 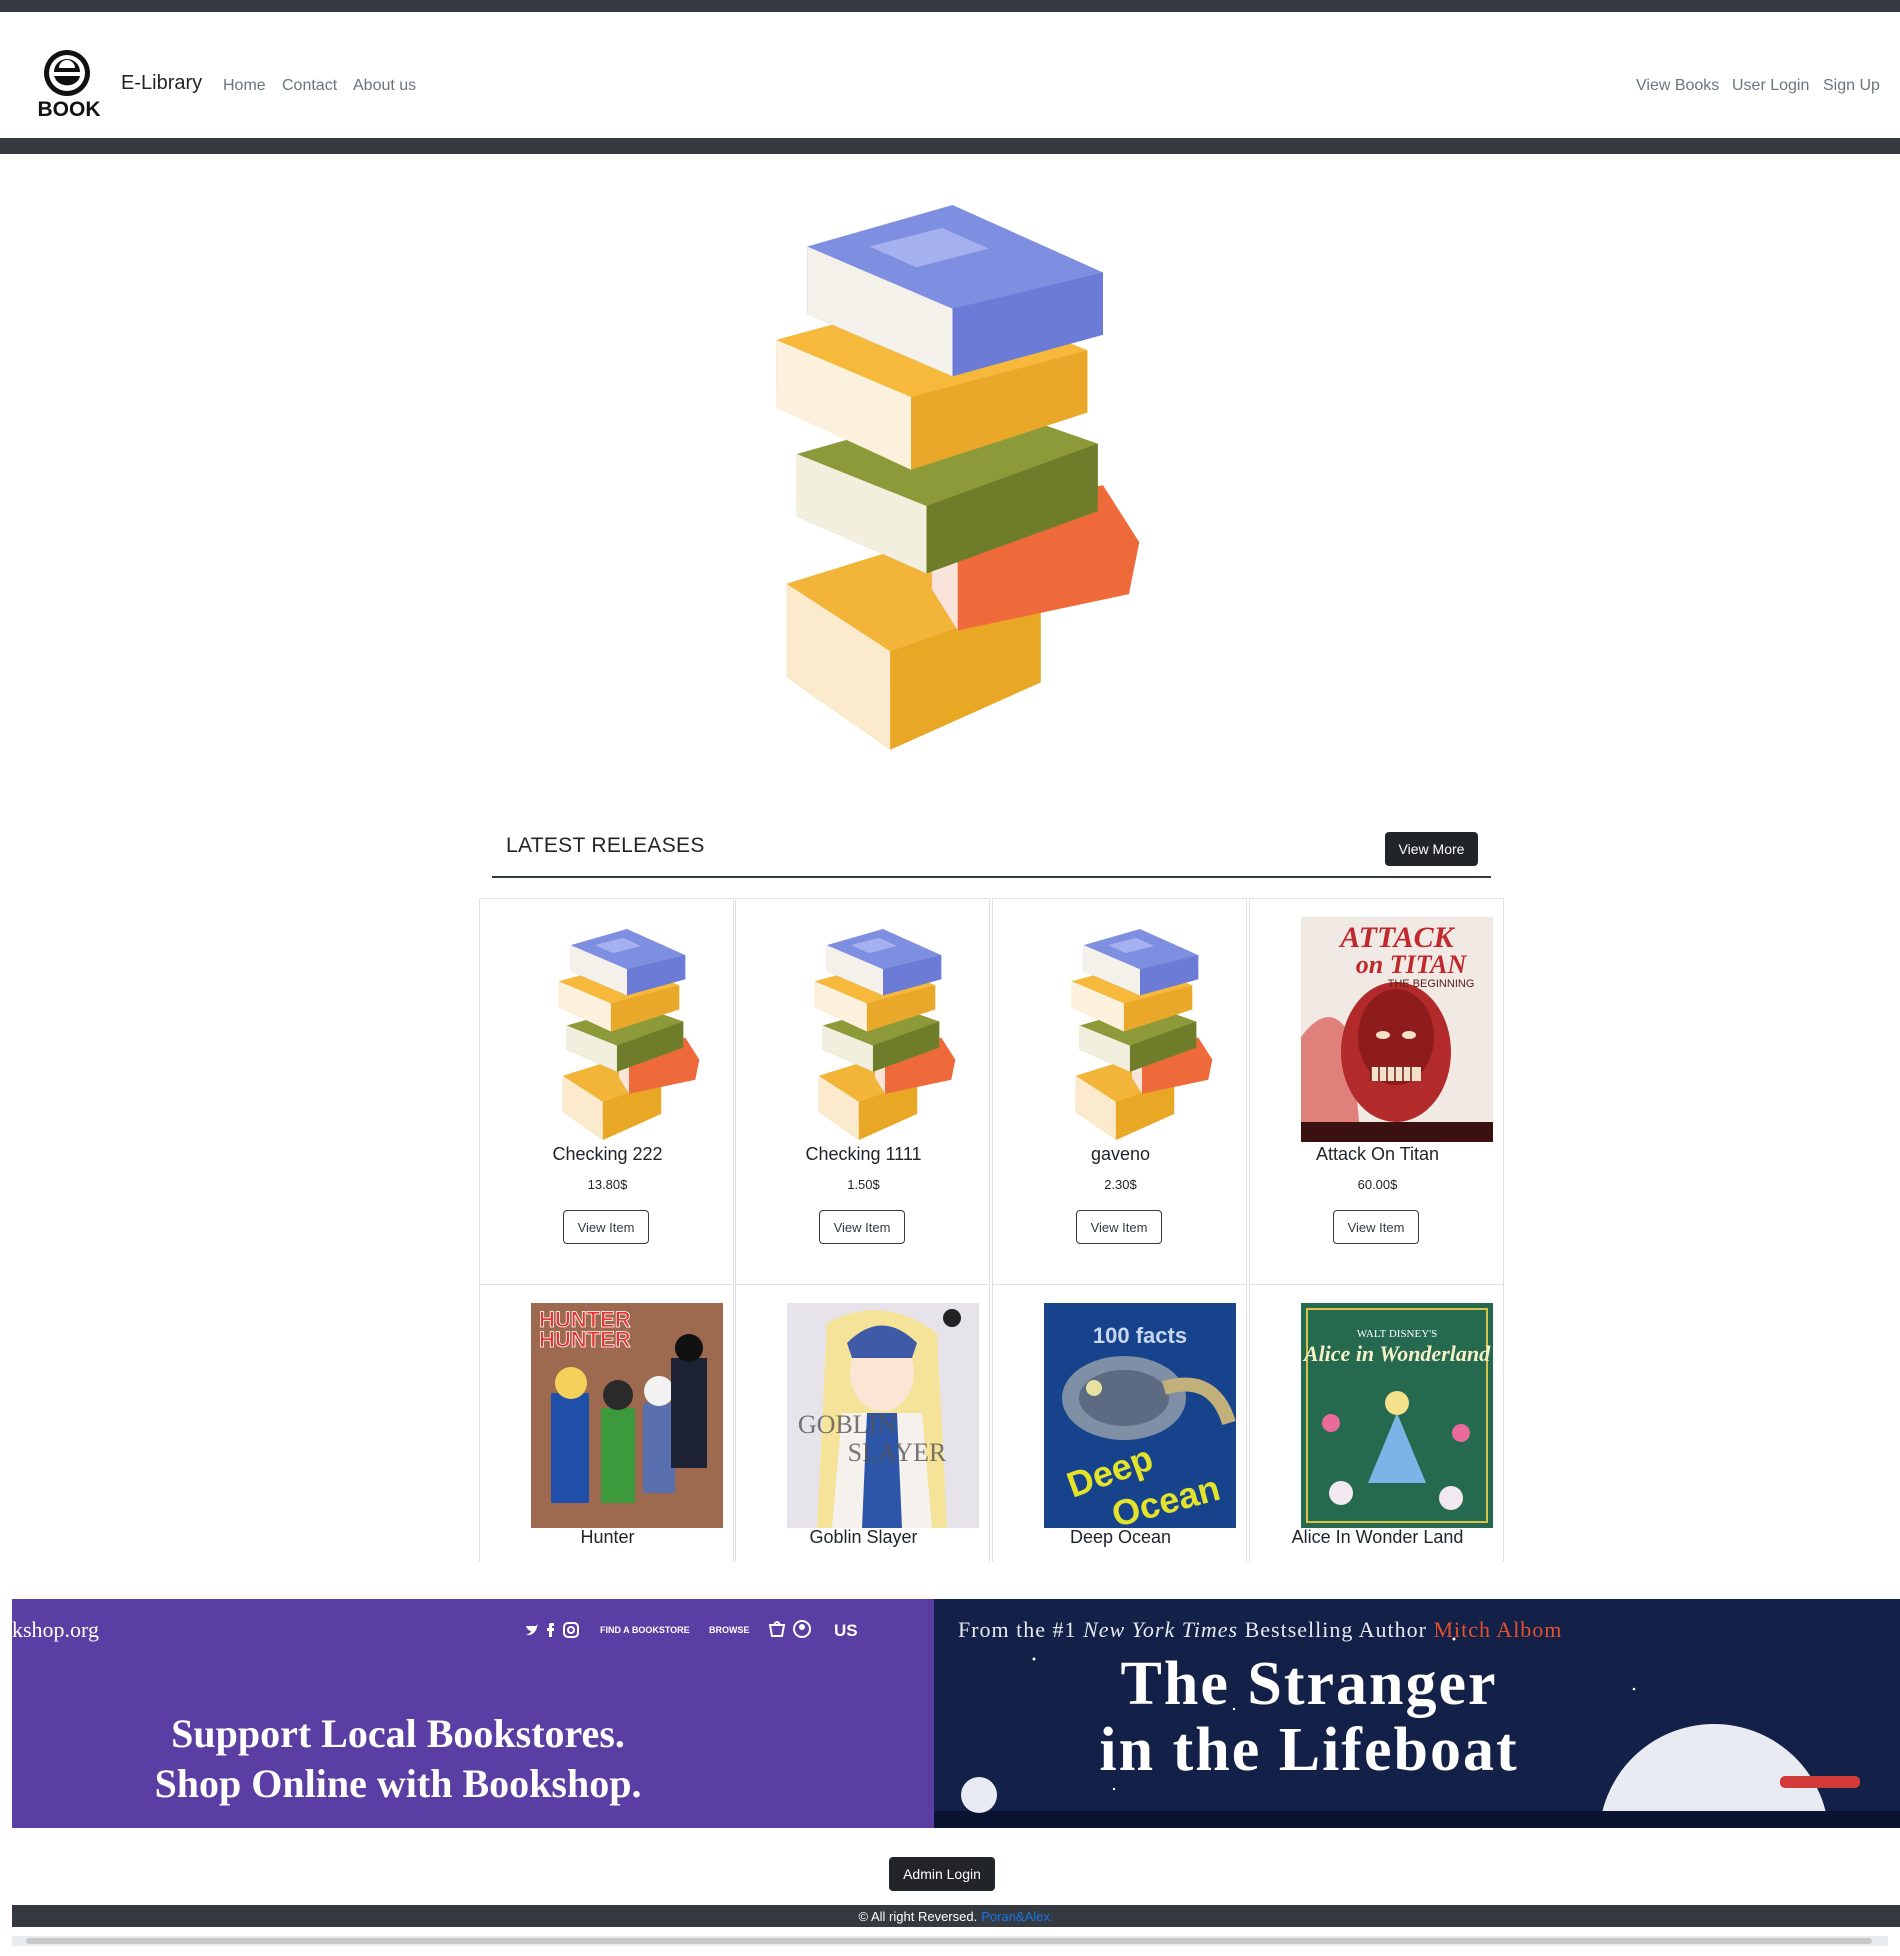 I want to click on svg-text: 100 facts, so click(x=1140, y=1335).